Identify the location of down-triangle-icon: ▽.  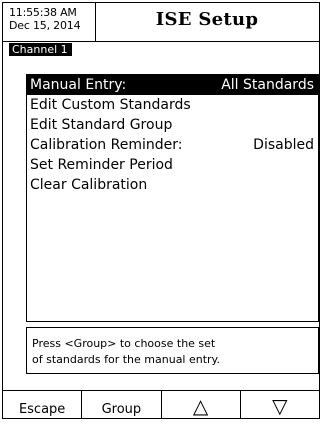
(280, 406).